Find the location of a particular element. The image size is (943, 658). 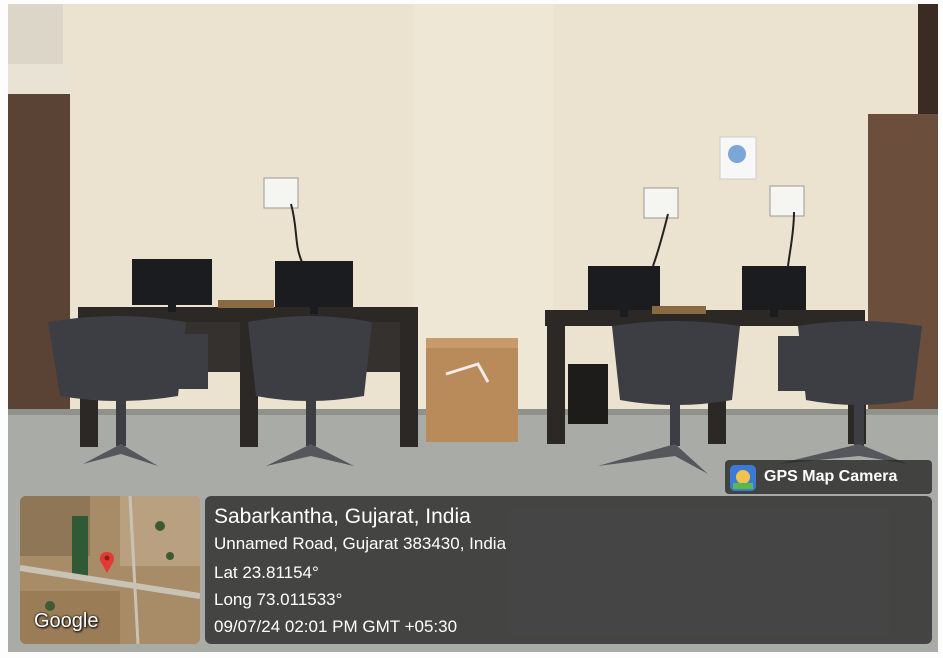

longitude-text: Long 73.011533° is located at coordinates (278, 599).